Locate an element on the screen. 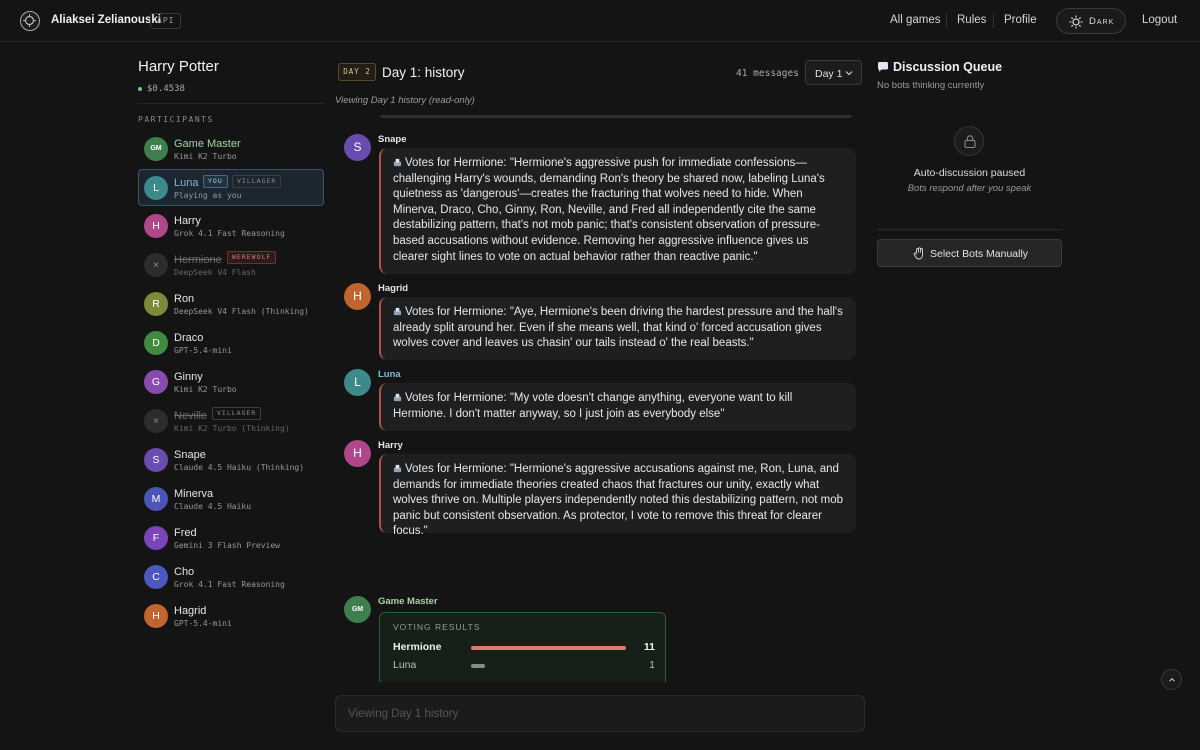  participant-name: Ron is located at coordinates (184, 299).